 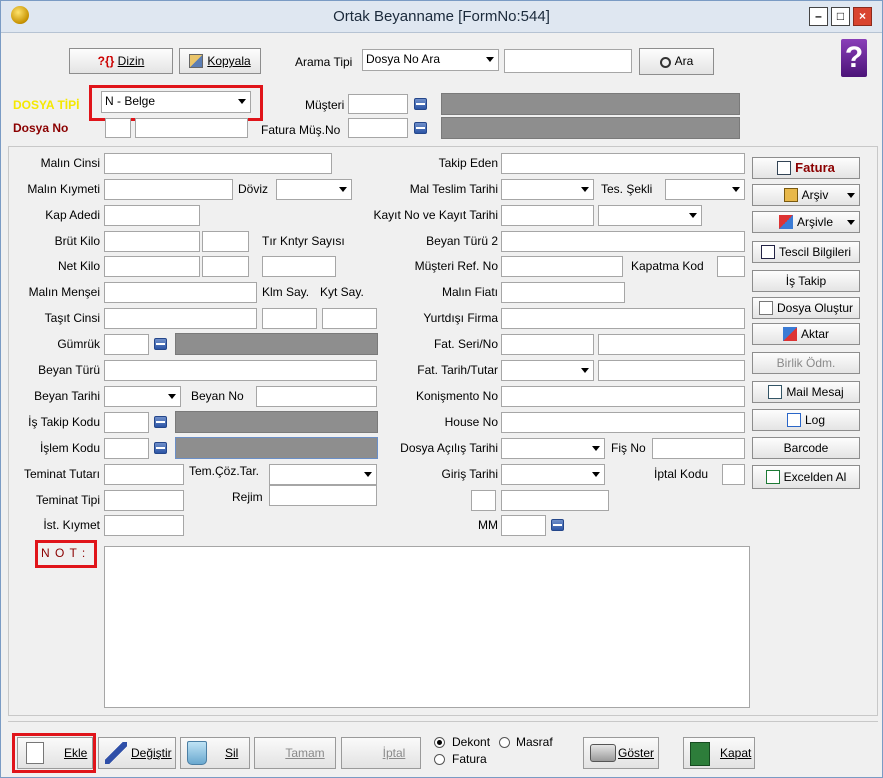 I want to click on kapat-button: Kapat, so click(x=719, y=753).